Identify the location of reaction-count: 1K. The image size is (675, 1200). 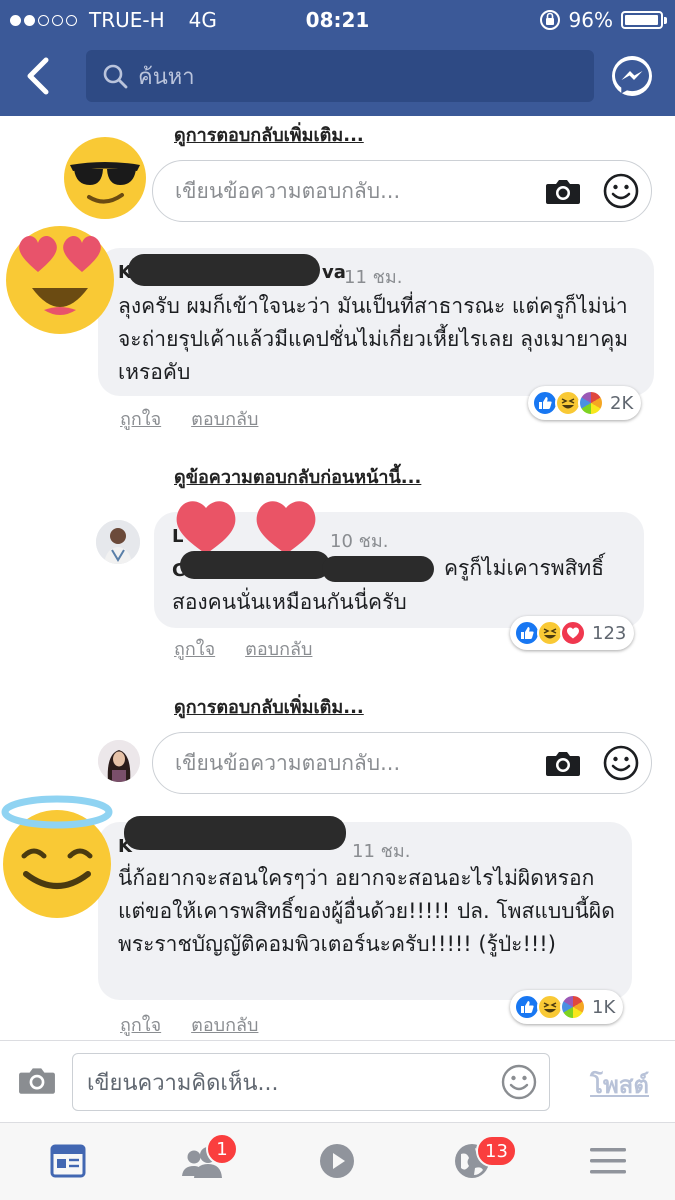
(604, 1007).